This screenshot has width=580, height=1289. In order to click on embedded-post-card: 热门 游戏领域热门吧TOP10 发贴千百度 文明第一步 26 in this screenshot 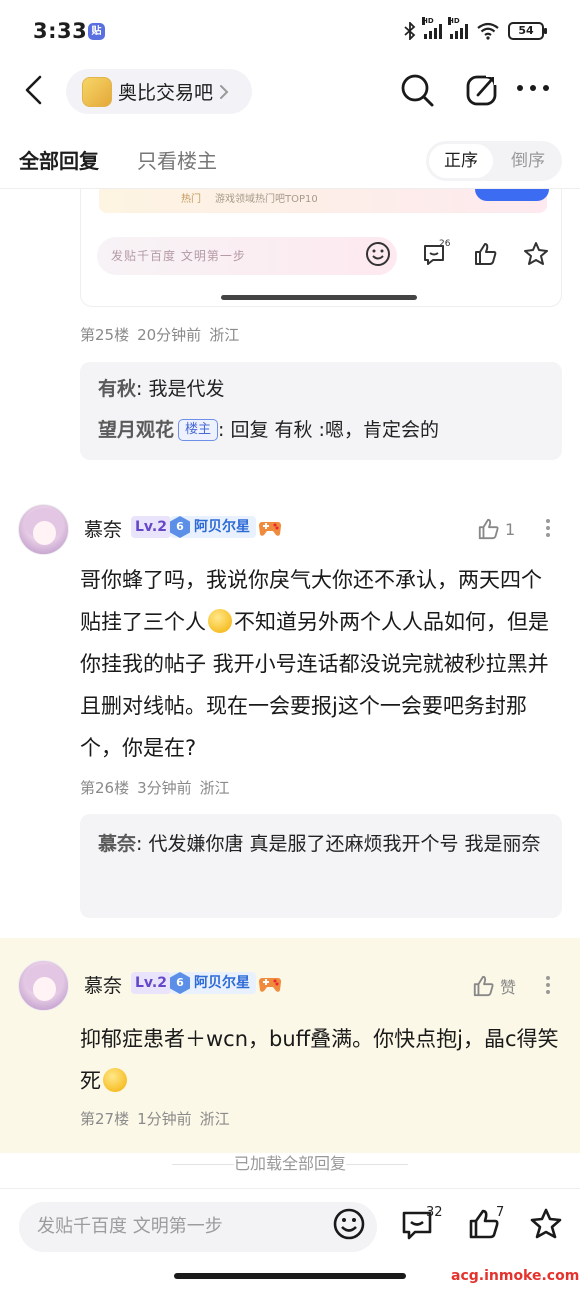, I will do `click(321, 248)`.